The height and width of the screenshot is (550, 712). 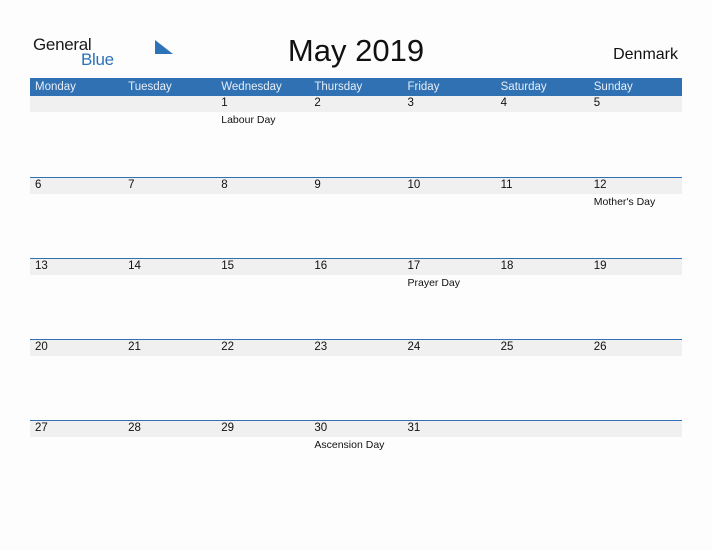 I want to click on day-cell: 4, so click(x=542, y=104).